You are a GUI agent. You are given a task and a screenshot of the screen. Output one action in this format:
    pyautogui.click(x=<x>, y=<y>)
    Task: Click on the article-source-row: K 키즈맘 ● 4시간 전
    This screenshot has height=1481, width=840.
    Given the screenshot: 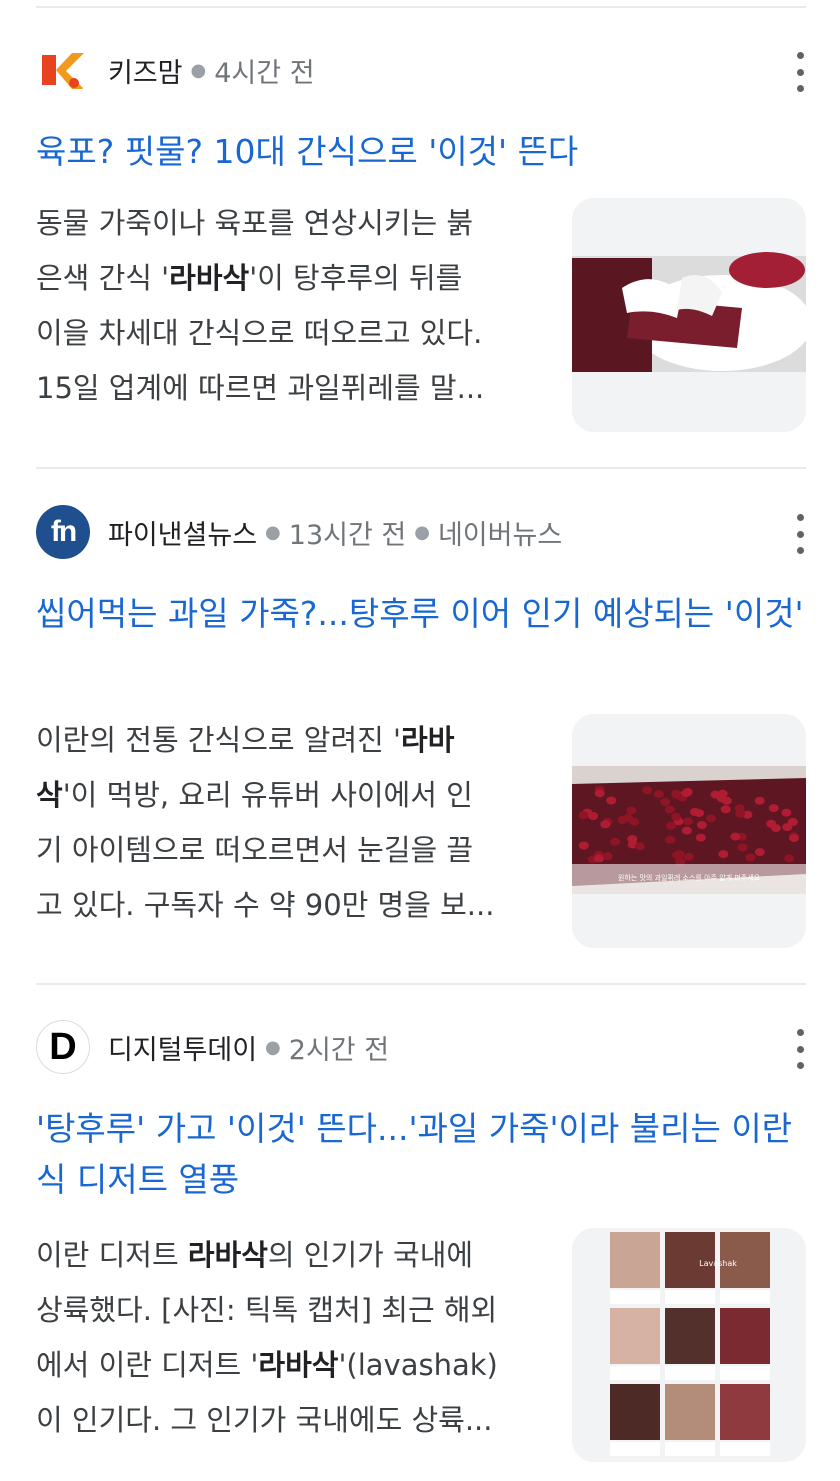 What is the action you would take?
    pyautogui.click(x=175, y=70)
    